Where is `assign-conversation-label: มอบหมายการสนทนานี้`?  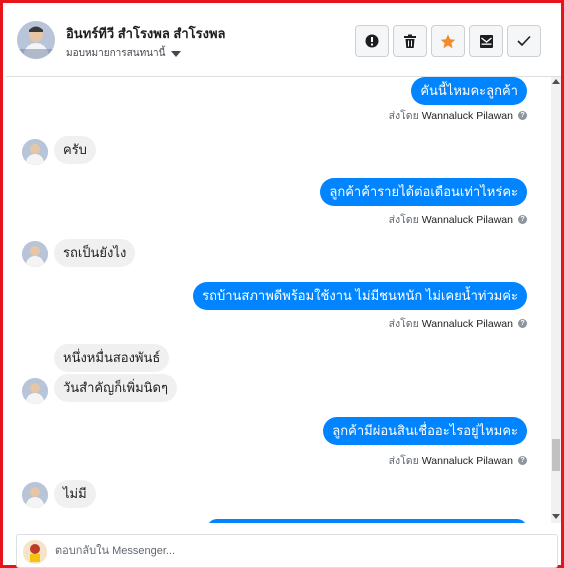
assign-conversation-label: มอบหมายการสนทนานี้ is located at coordinates (116, 53).